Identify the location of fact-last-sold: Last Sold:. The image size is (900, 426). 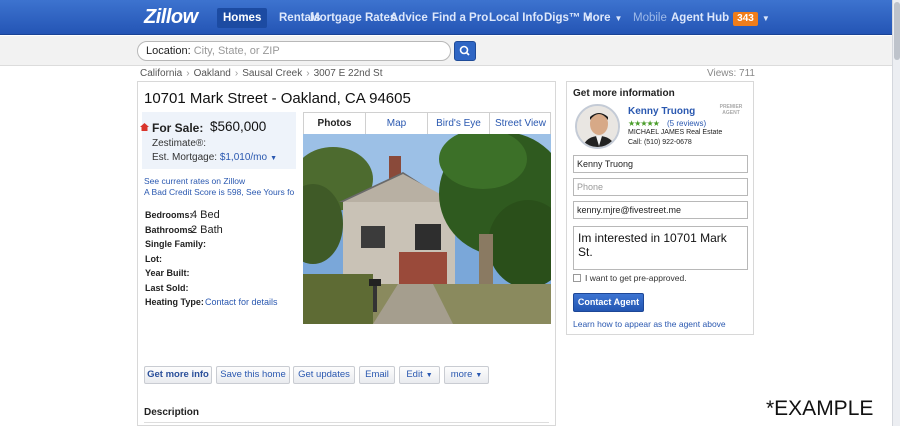
(175, 290).